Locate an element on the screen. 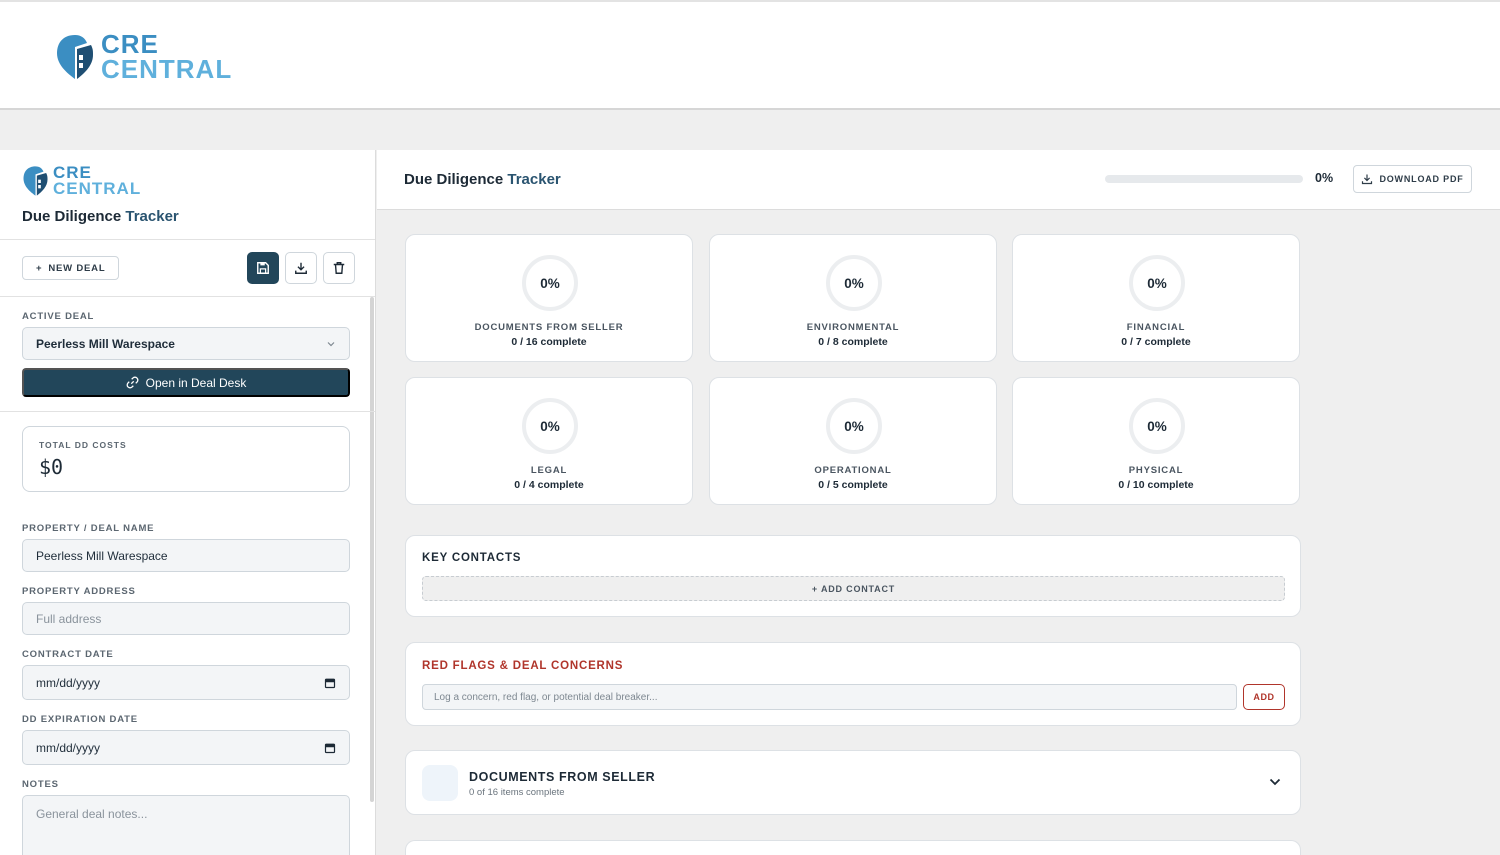 The height and width of the screenshot is (855, 1500). divider is located at coordinates (187, 411).